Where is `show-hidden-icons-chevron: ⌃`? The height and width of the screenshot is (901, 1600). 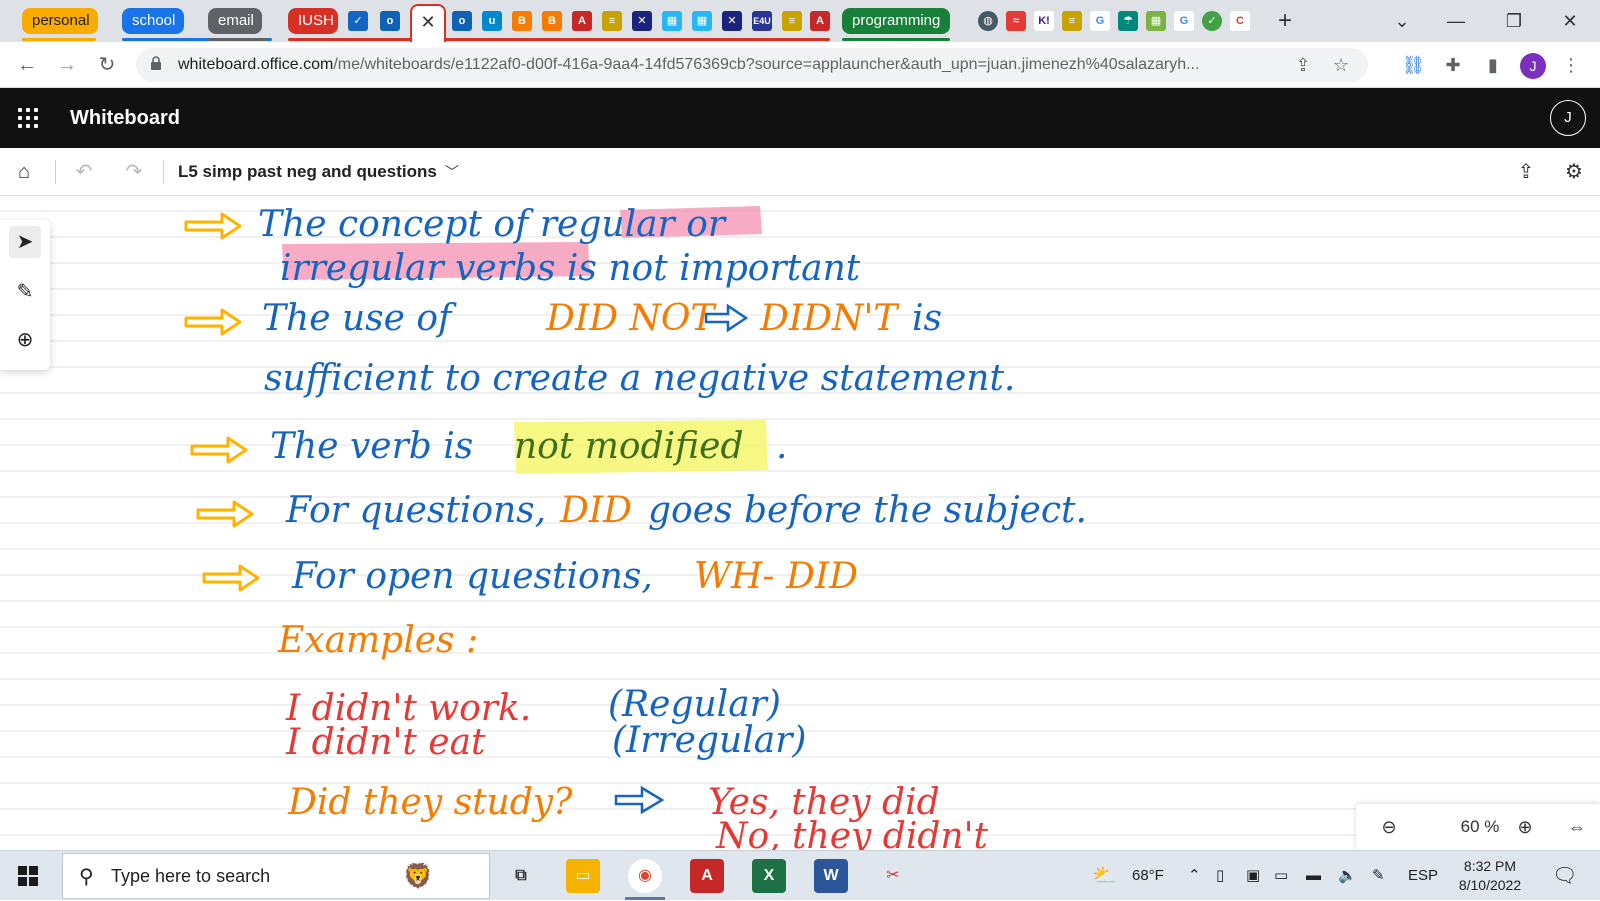
show-hidden-icons-chevron: ⌃ is located at coordinates (1194, 876).